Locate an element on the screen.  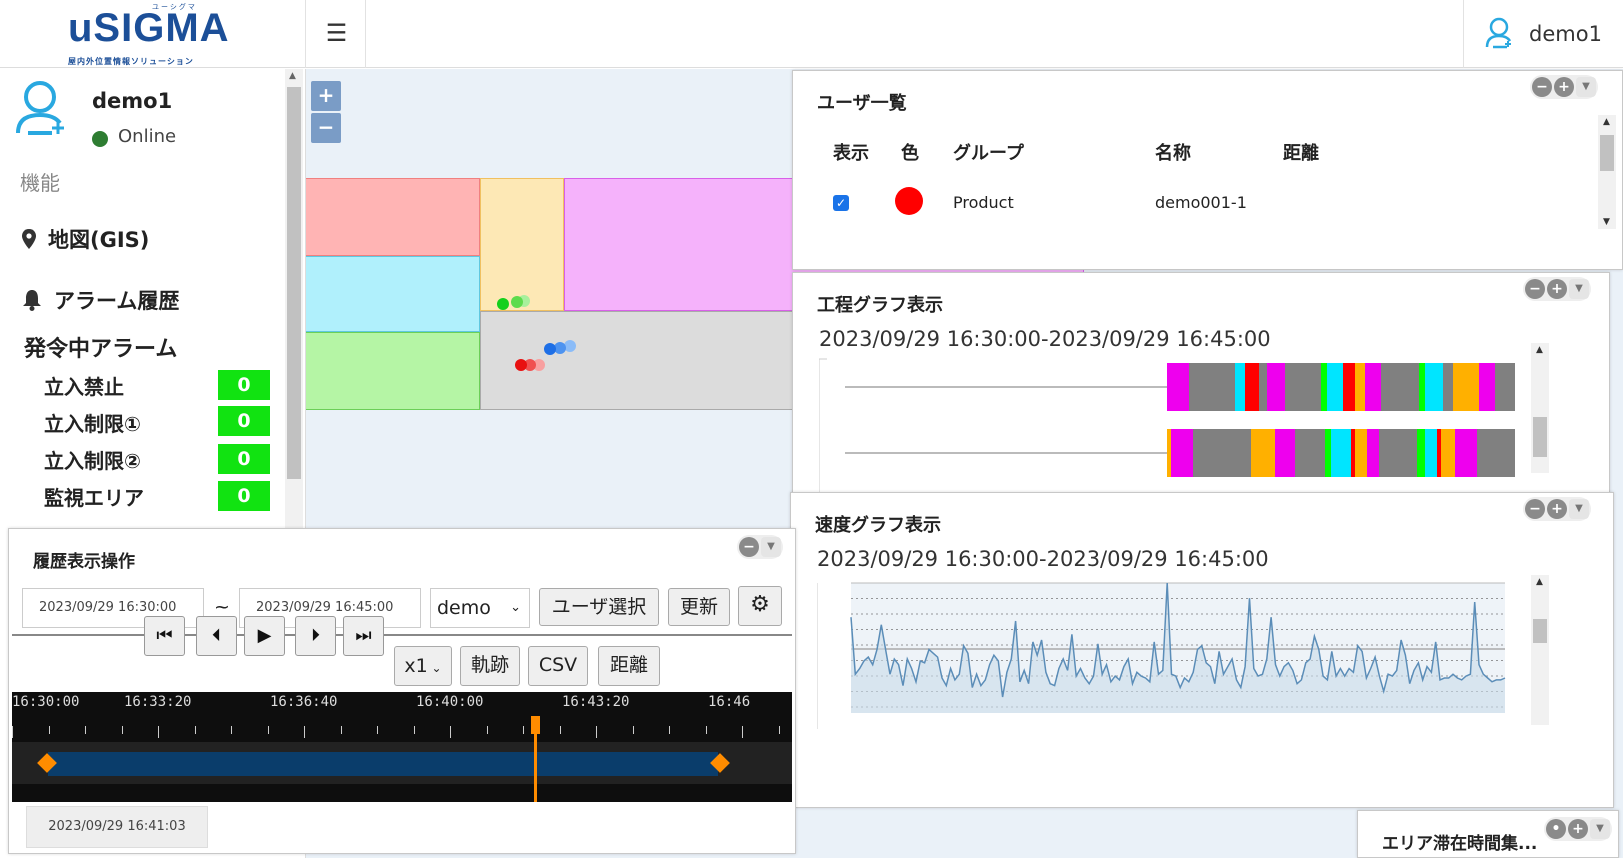
zoom-out-button: − is located at coordinates (326, 128).